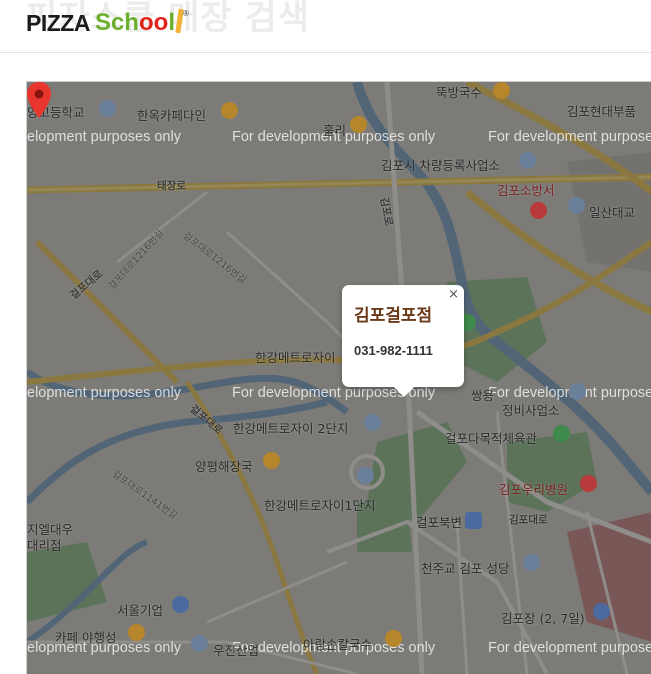 This screenshot has height=674, width=651. Describe the element at coordinates (295, 357) in the screenshot. I see `map-label: 한강메트로자이` at that location.